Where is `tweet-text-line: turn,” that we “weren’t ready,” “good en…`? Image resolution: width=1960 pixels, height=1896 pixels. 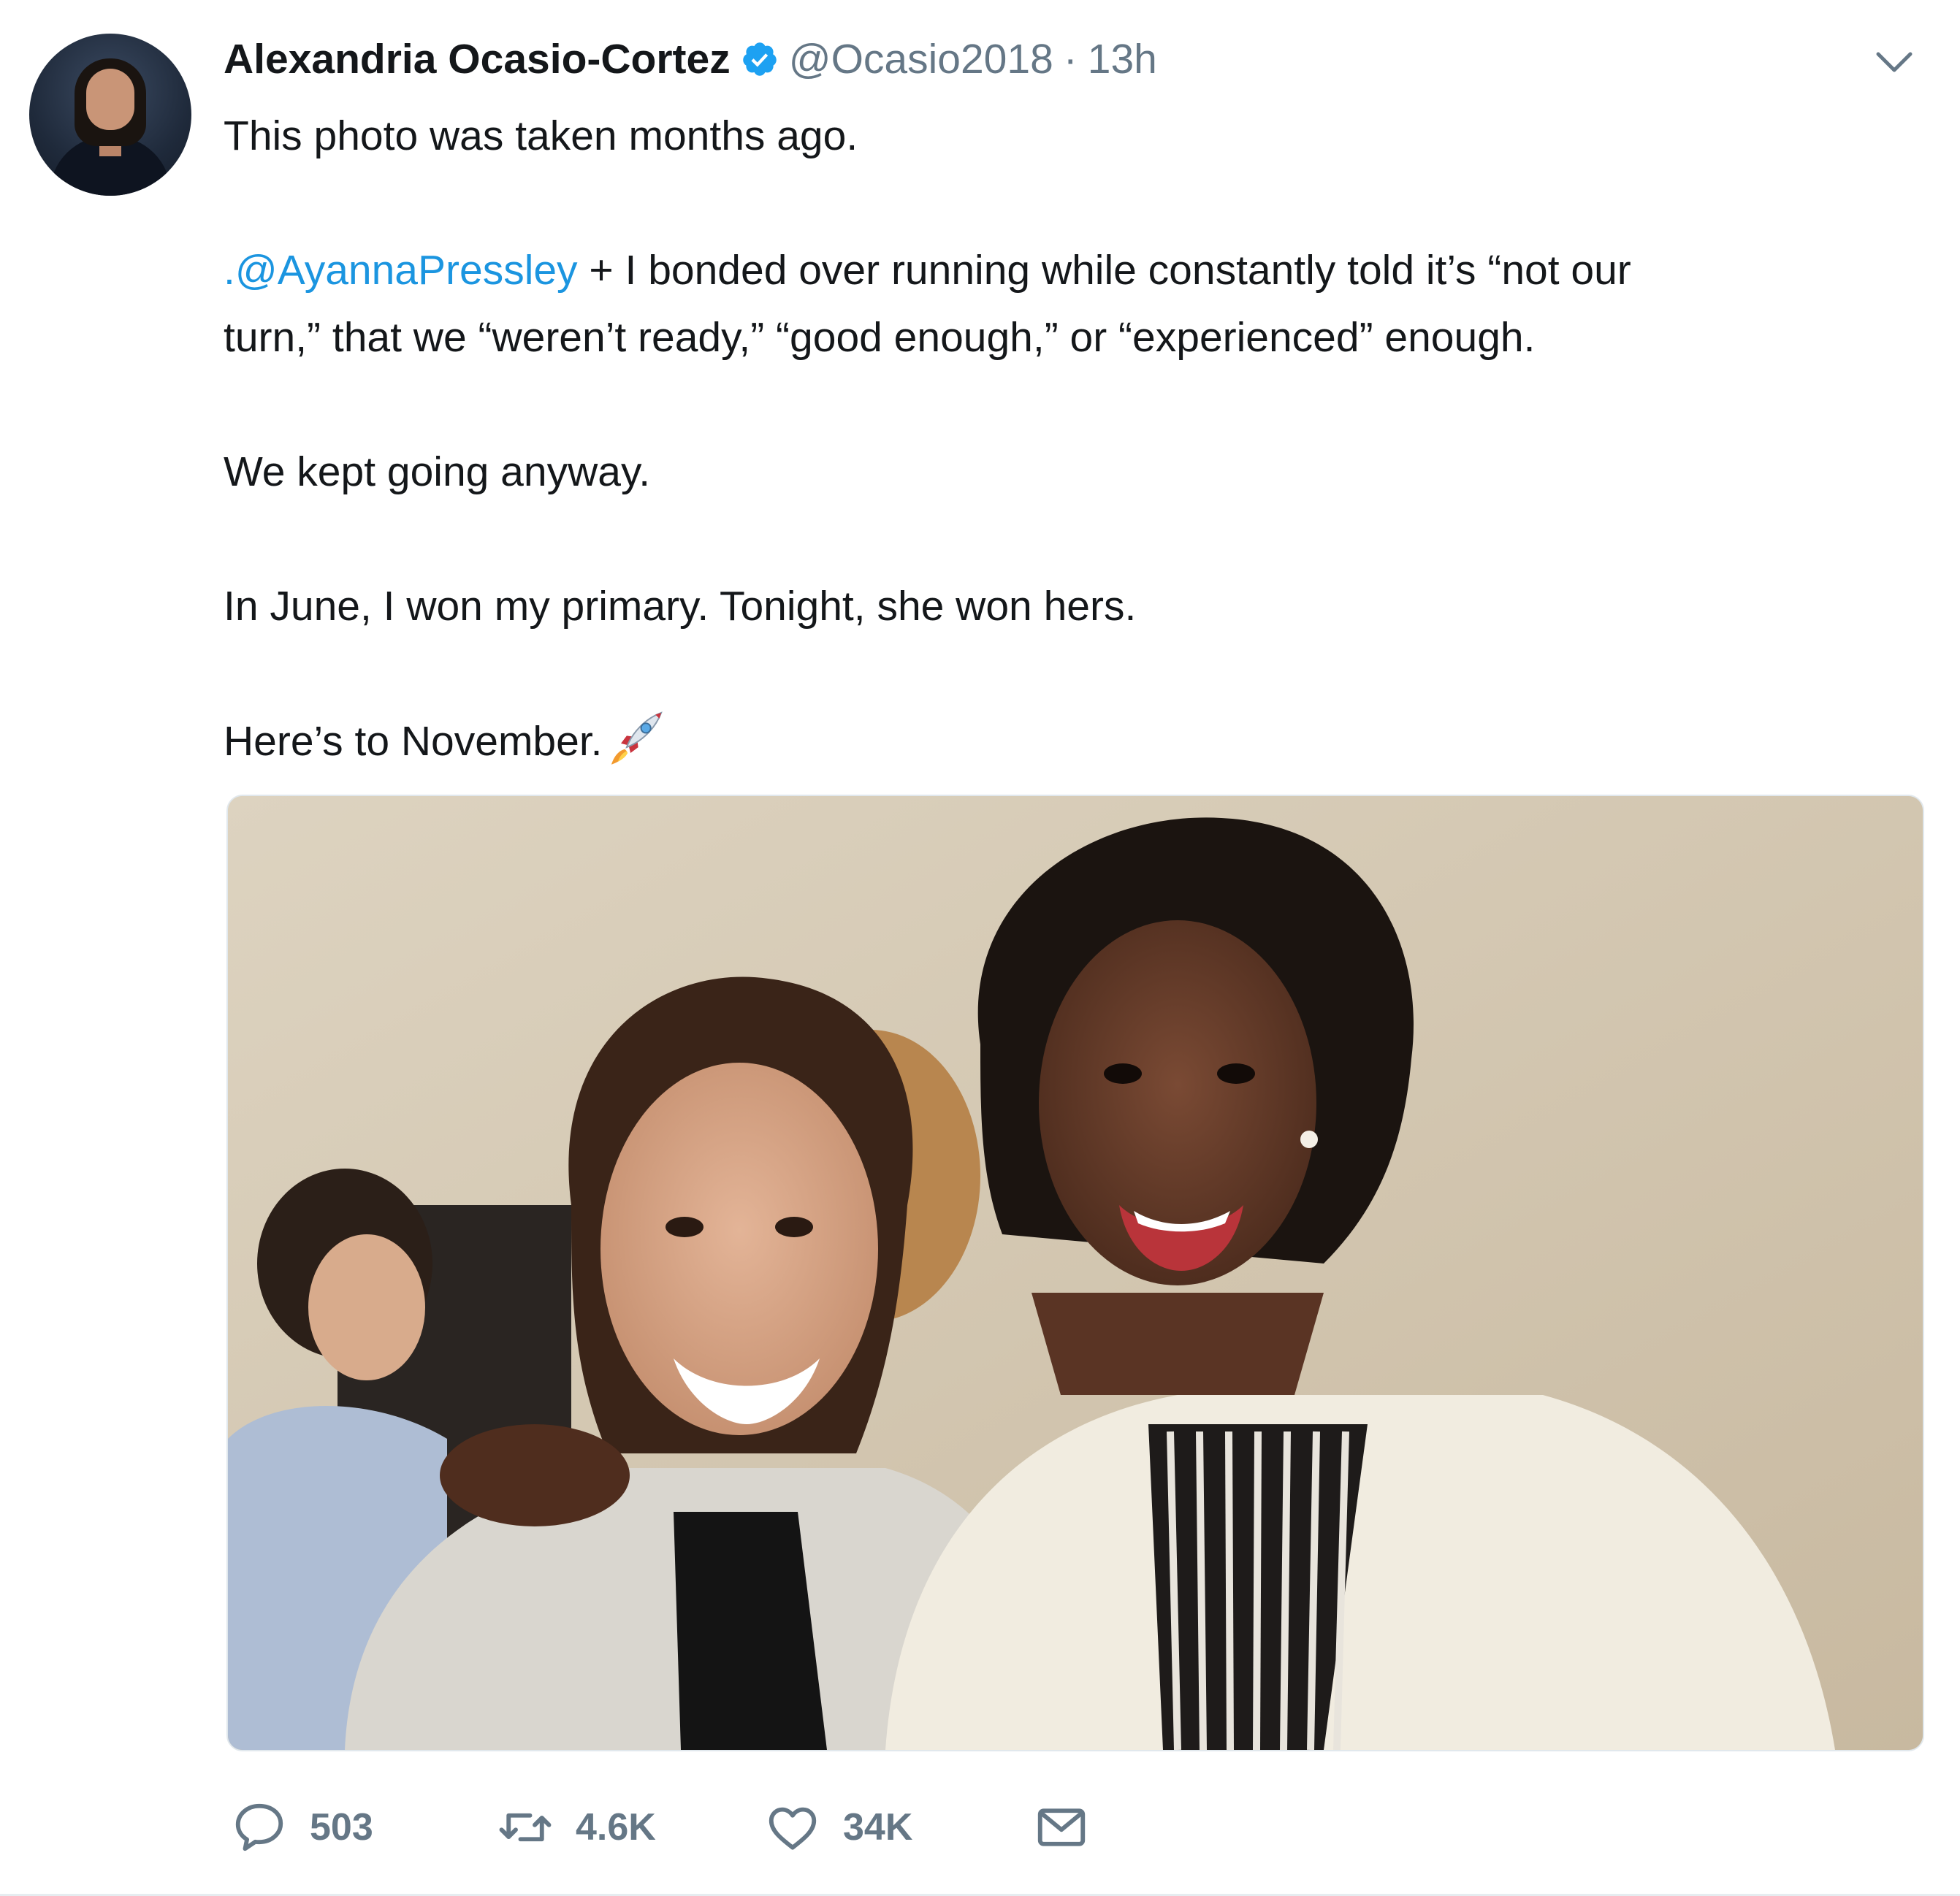 tweet-text-line: turn,” that we “weren’t ready,” “good en… is located at coordinates (880, 337).